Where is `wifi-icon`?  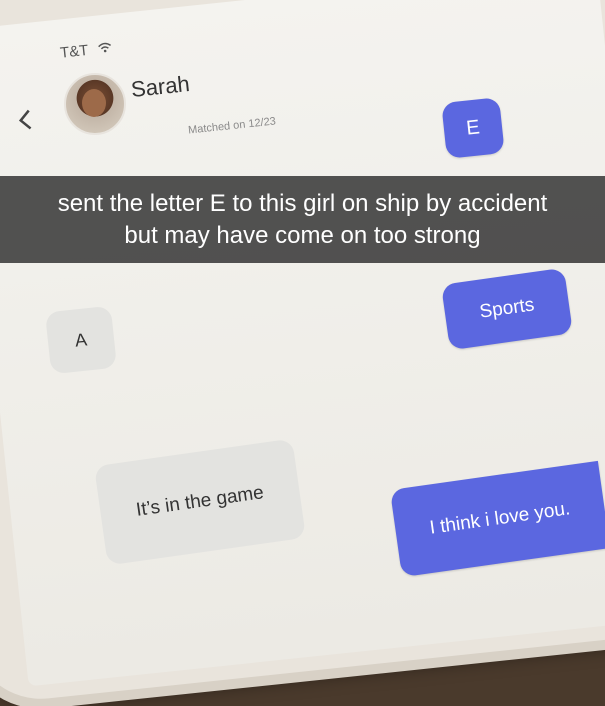
wifi-icon is located at coordinates (104, 48).